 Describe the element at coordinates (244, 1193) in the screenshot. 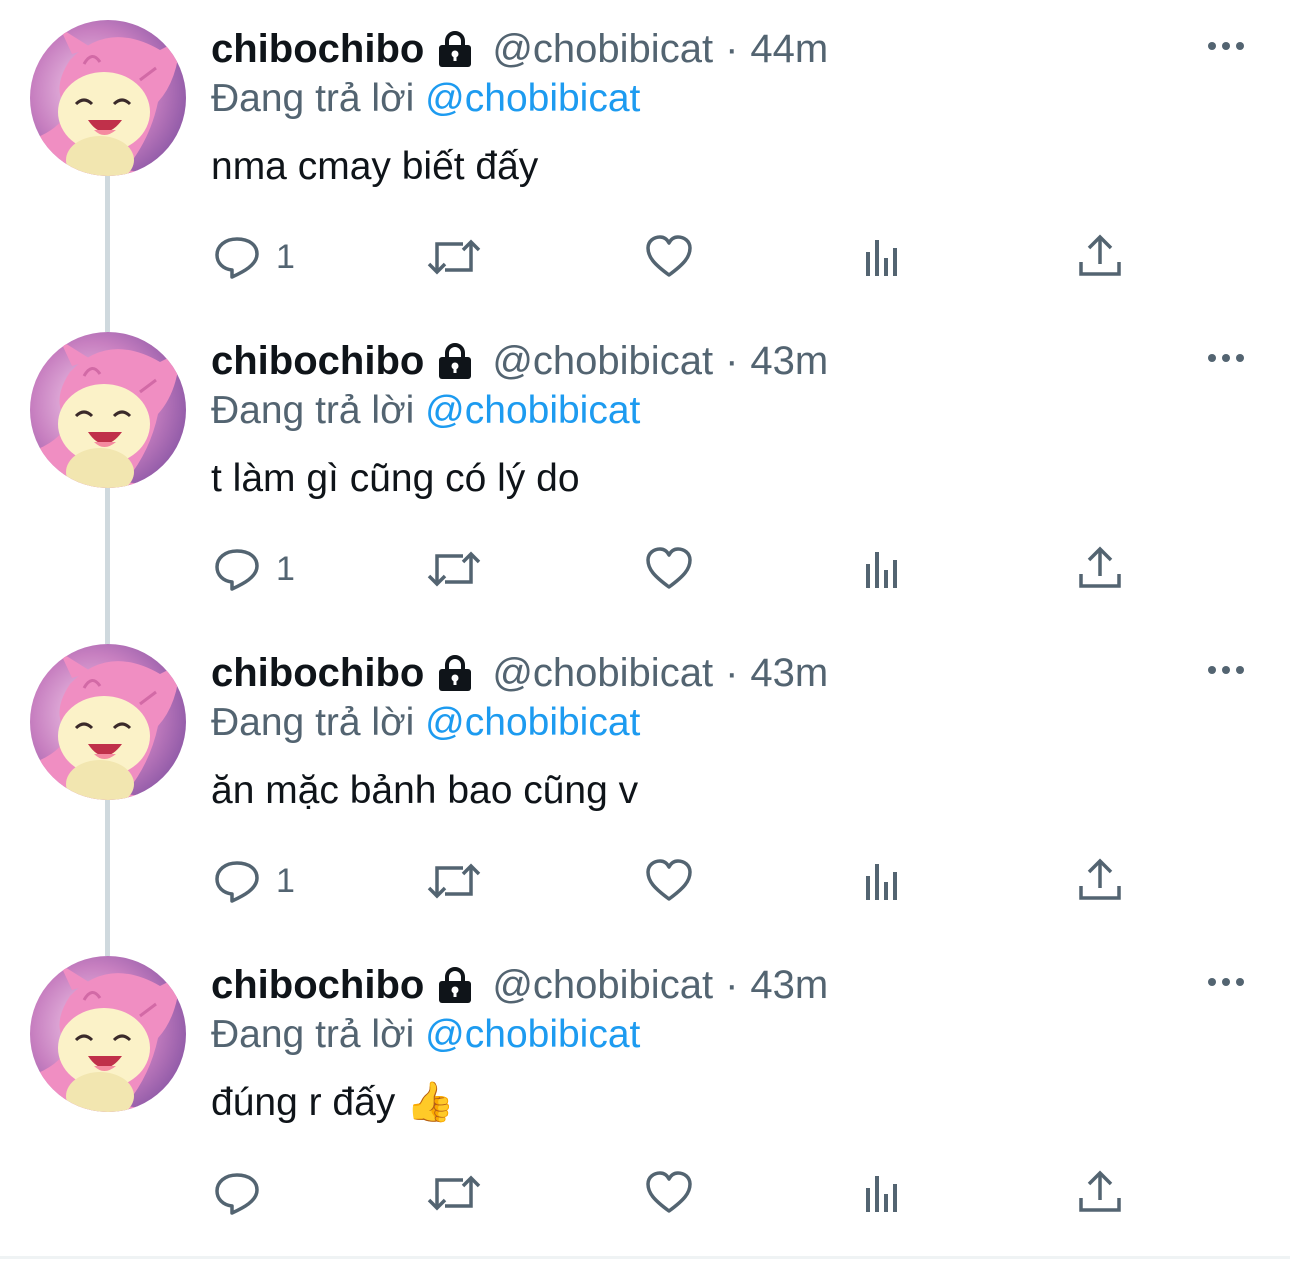

I see `reply-button` at that location.